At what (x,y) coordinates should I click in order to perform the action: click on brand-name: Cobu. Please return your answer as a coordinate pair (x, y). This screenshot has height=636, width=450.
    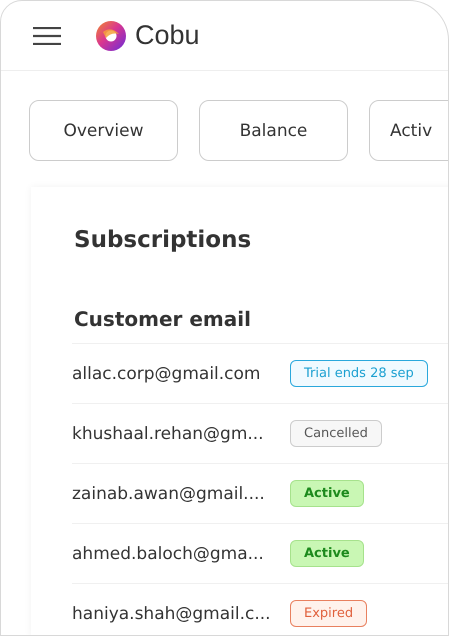
    Looking at the image, I should click on (167, 35).